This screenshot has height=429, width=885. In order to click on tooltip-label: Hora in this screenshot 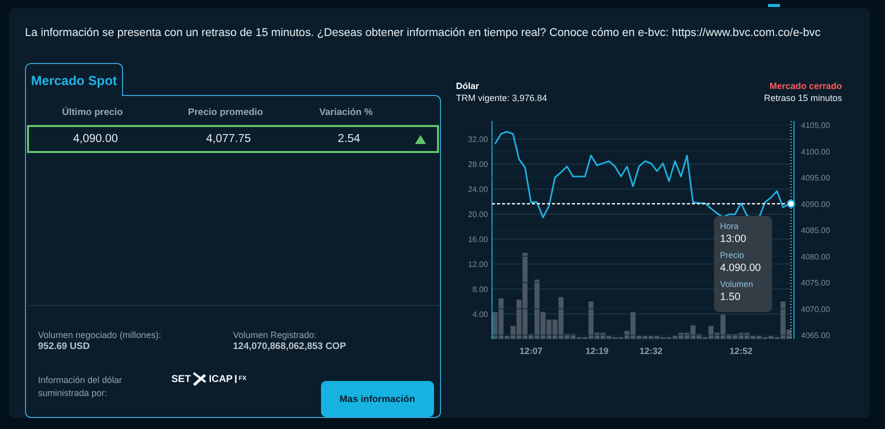, I will do `click(730, 226)`.